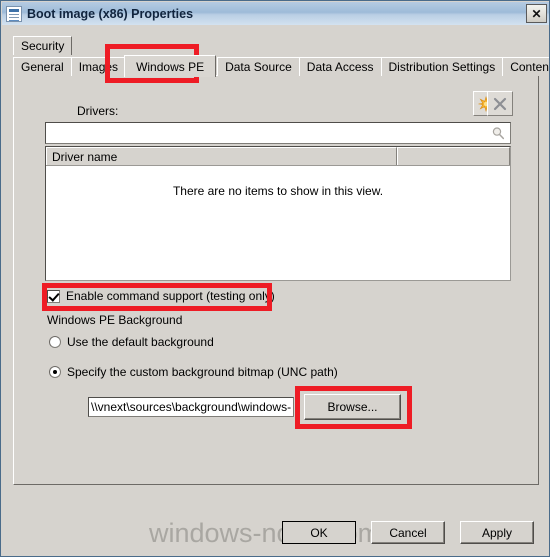  I want to click on drivers-label: Drivers:, so click(98, 111).